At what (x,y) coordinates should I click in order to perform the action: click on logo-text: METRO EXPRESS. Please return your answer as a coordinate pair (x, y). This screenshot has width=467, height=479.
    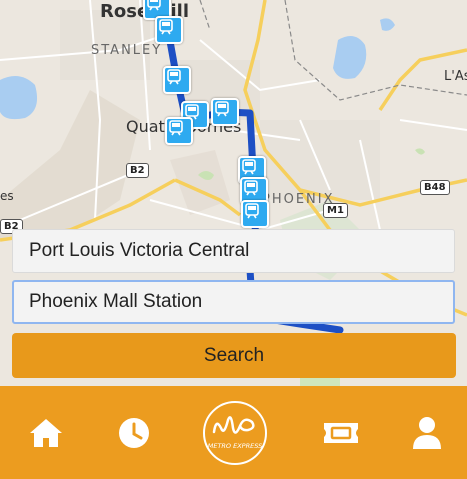
    Looking at the image, I should click on (235, 446).